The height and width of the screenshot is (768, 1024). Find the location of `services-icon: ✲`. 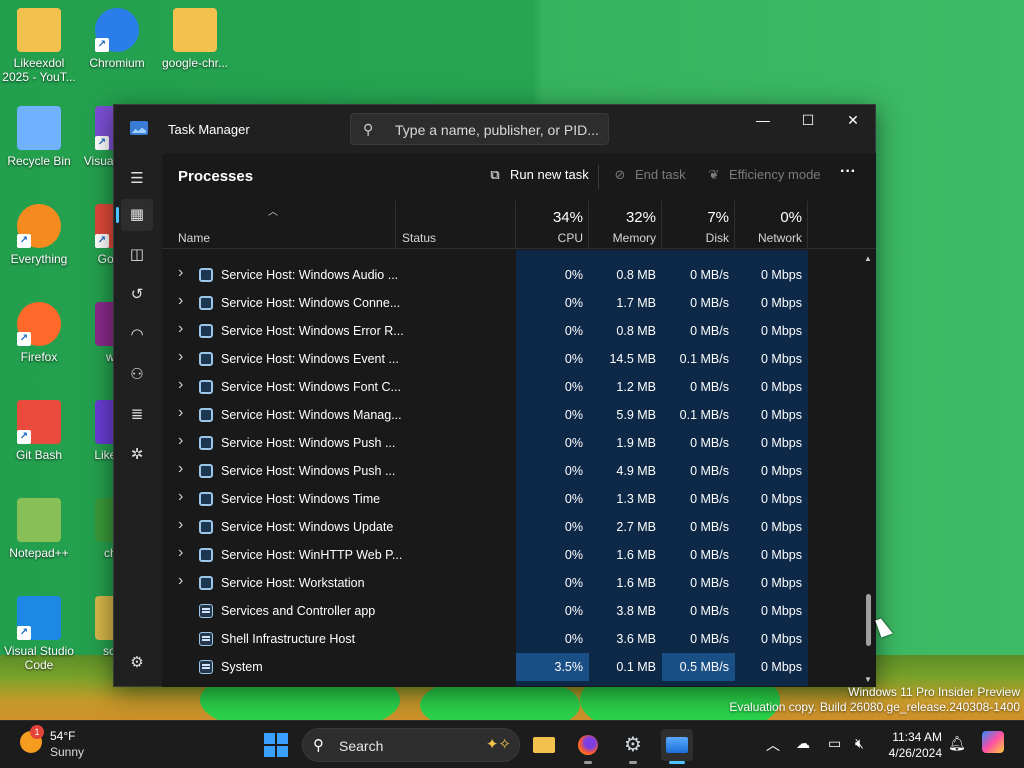

services-icon: ✲ is located at coordinates (137, 455).